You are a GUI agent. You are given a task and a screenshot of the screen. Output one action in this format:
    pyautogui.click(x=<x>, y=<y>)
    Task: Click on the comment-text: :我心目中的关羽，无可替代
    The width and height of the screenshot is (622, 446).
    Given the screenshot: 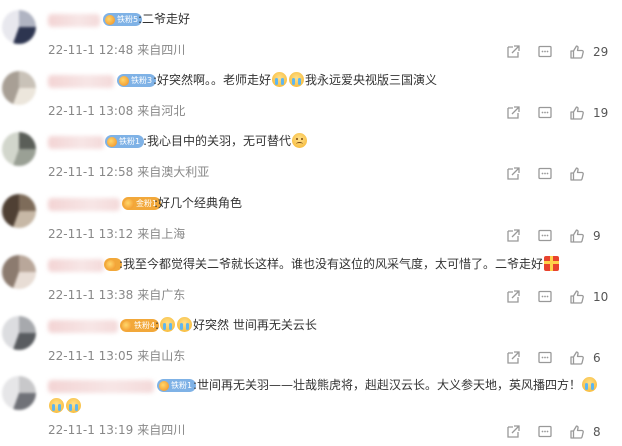 What is the action you would take?
    pyautogui.click(x=217, y=141)
    